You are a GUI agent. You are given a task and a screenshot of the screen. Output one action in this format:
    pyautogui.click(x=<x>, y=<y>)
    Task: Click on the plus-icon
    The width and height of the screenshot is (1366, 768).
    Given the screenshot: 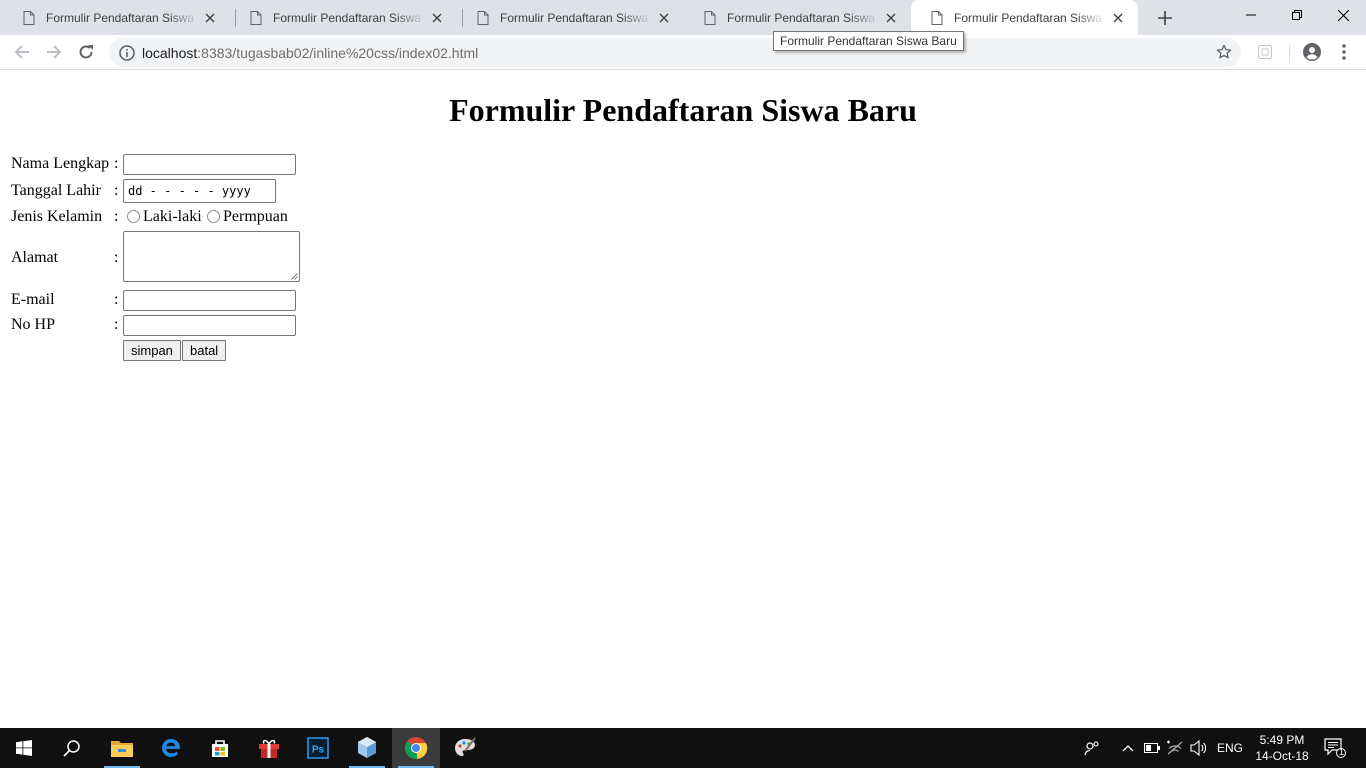 What is the action you would take?
    pyautogui.click(x=1165, y=18)
    